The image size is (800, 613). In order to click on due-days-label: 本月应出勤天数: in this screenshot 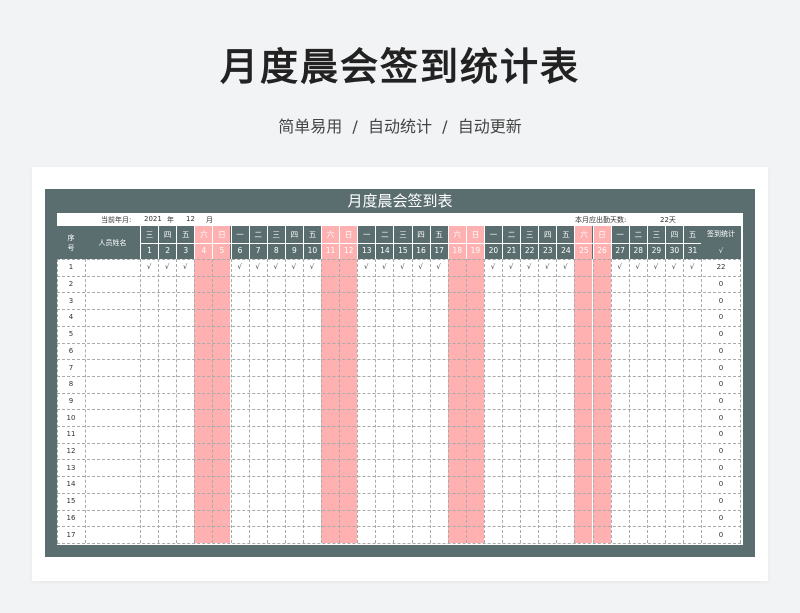, I will do `click(601, 220)`.